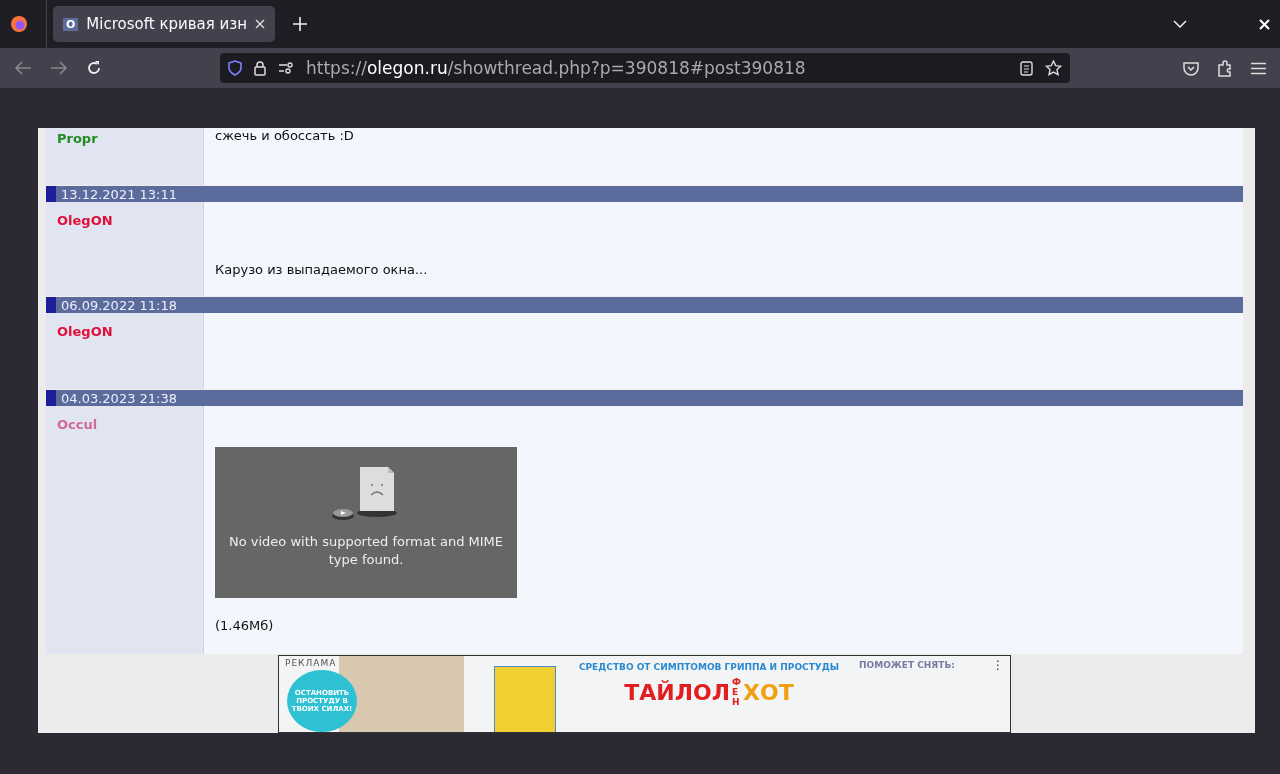  I want to click on back-arrow-icon, so click(23, 68).